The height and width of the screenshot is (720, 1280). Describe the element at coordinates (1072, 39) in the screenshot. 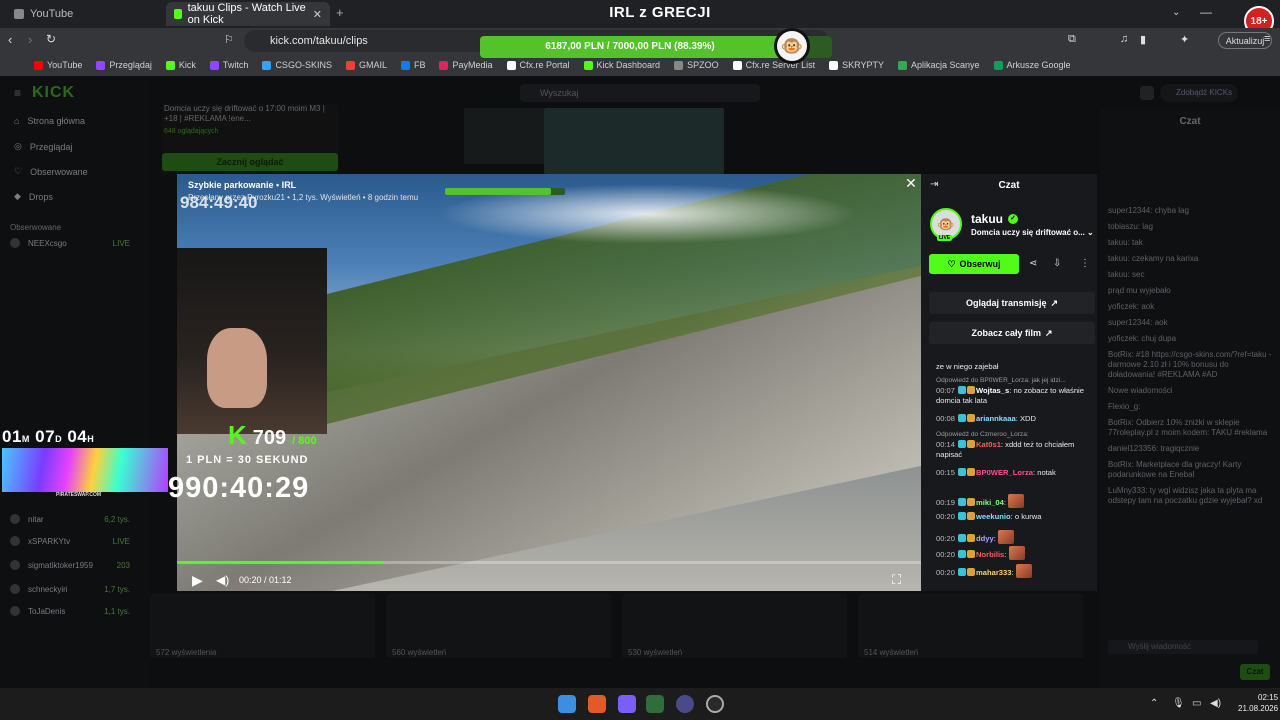

I see `extensions-icon: ⧉` at that location.